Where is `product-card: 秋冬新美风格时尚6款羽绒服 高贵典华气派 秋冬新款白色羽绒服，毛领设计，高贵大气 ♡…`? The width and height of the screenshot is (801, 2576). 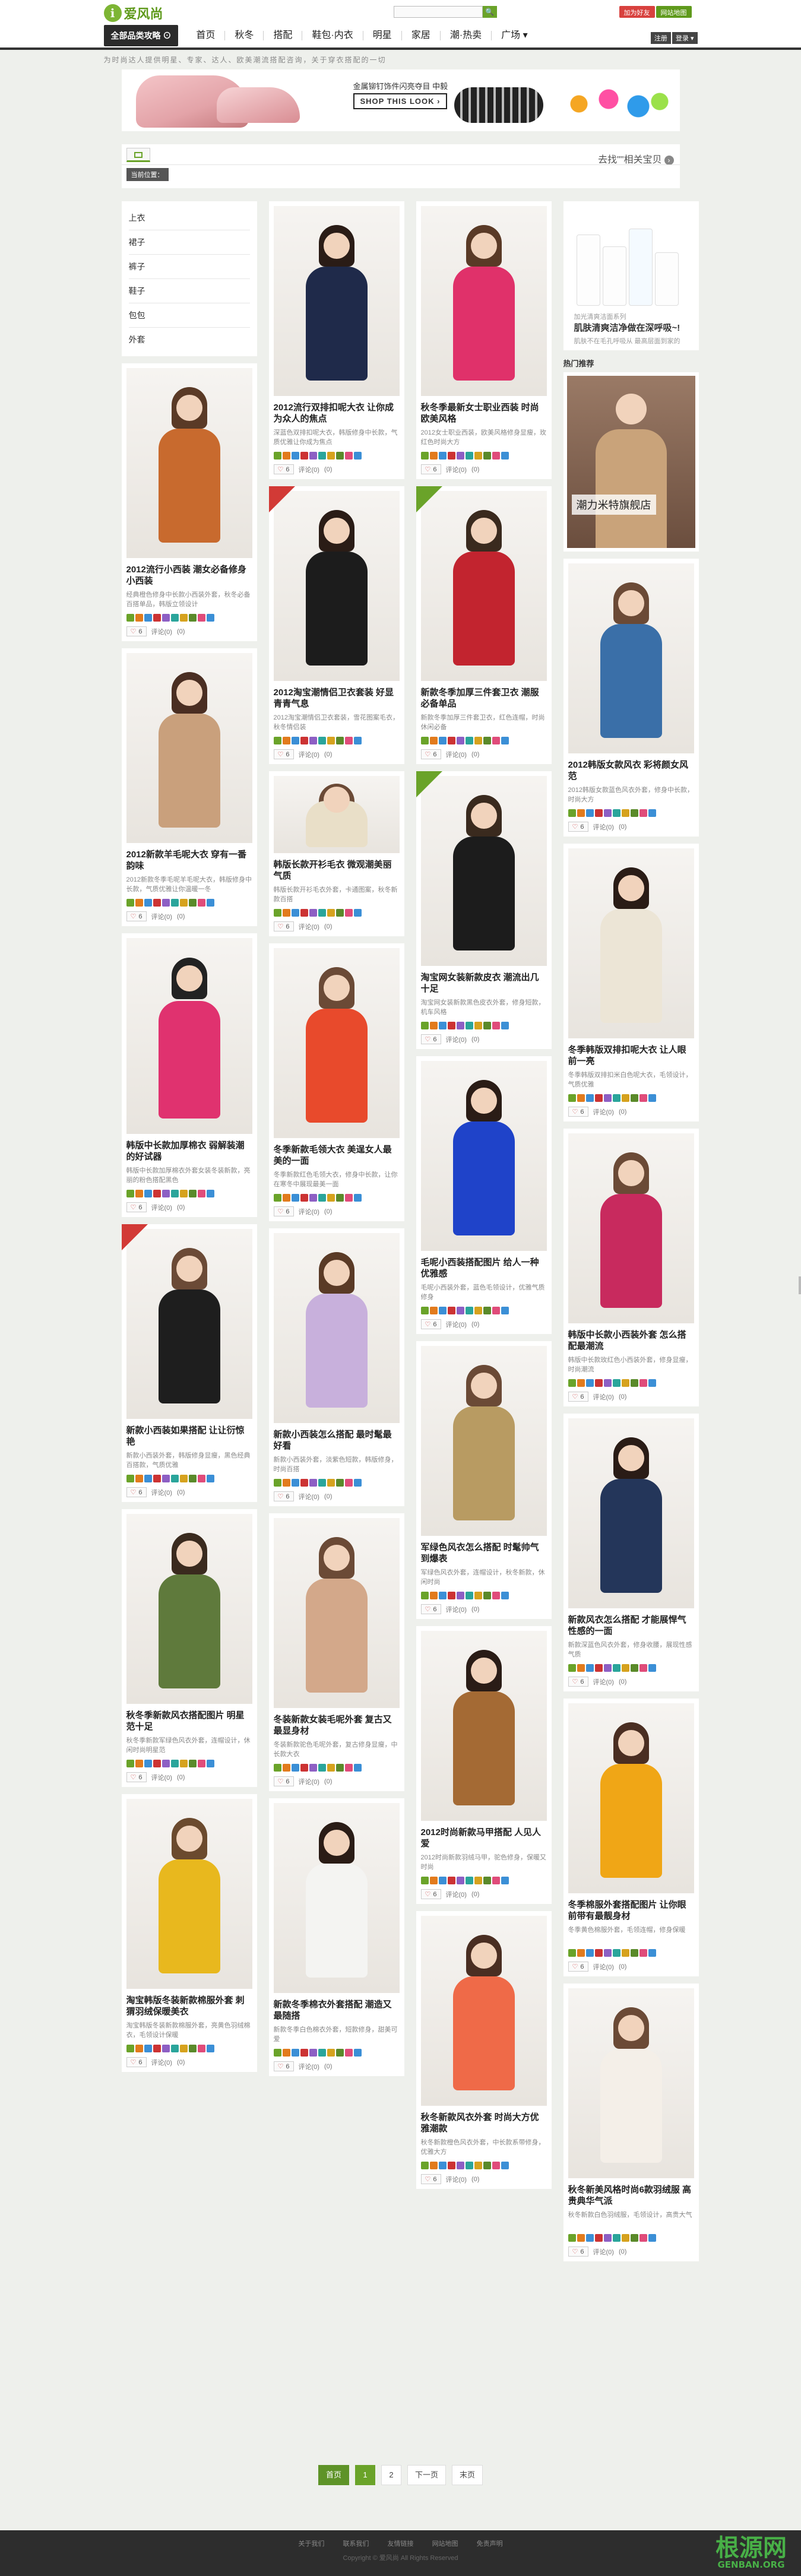
product-card: 秋冬新美风格时尚6款羽绒服 高贵典华气派 秋冬新款白色羽绒服，毛领设计，高贵大气 ♡… is located at coordinates (631, 2123).